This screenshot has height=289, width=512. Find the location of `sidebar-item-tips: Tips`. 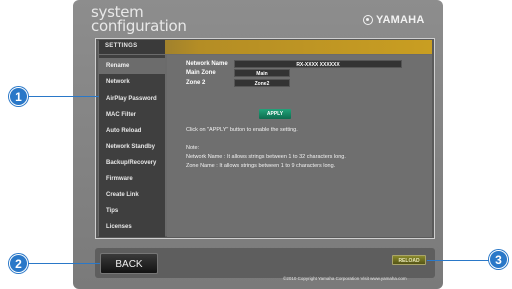

sidebar-item-tips: Tips is located at coordinates (132, 211).